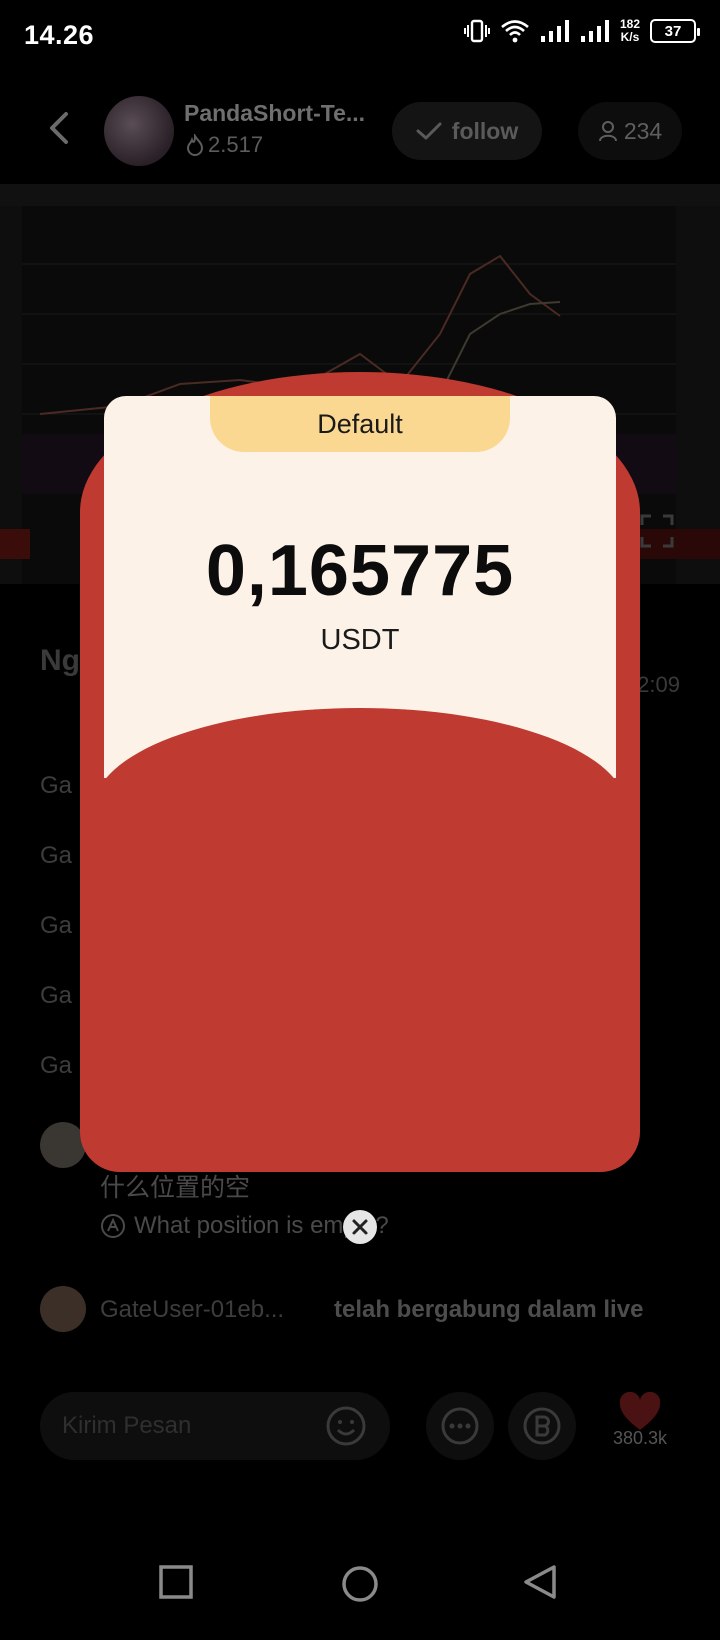  I want to click on reward-amount: 0,165775, so click(360, 571).